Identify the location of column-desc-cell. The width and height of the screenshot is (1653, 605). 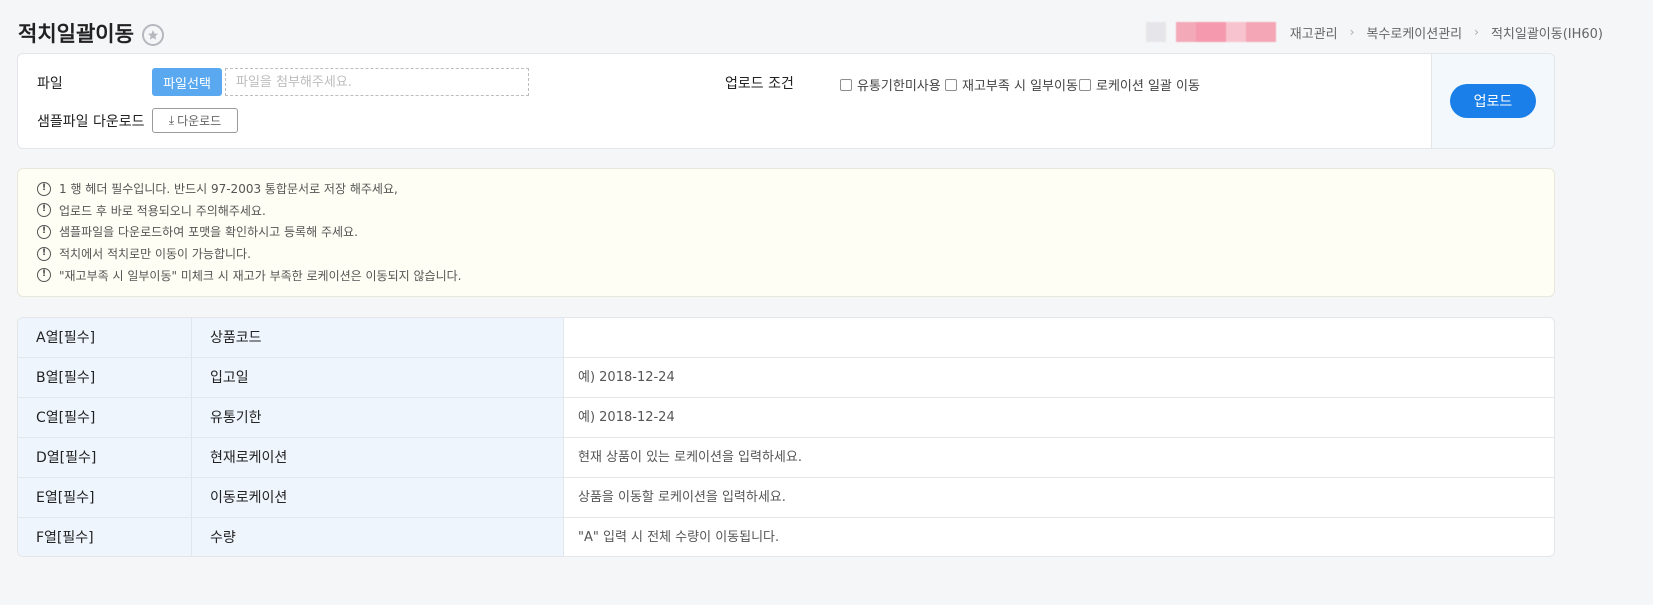
(1059, 337).